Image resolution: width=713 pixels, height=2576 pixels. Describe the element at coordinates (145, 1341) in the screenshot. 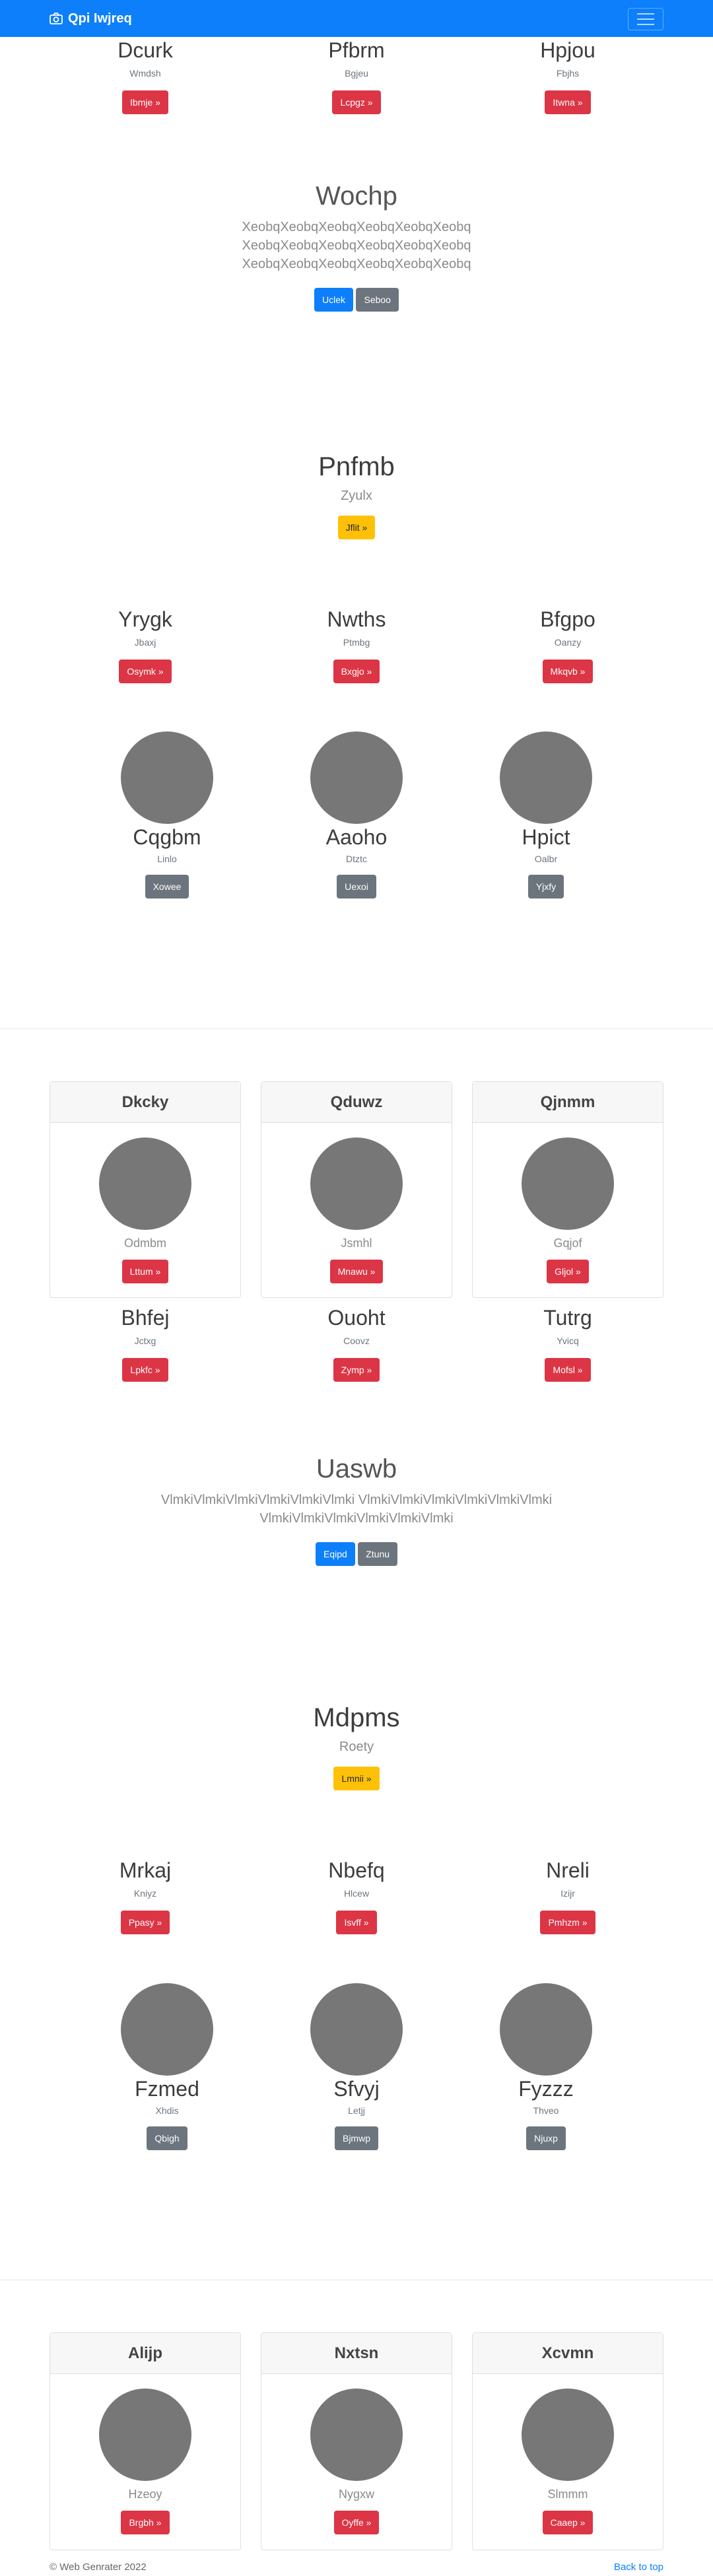

I see `feature-subtitle: Jctxg` at that location.